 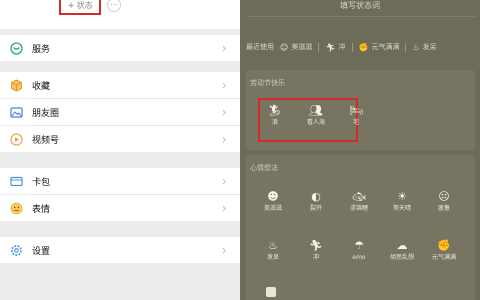 I want to click on menu-item-label: 朋友圈, so click(x=46, y=113).